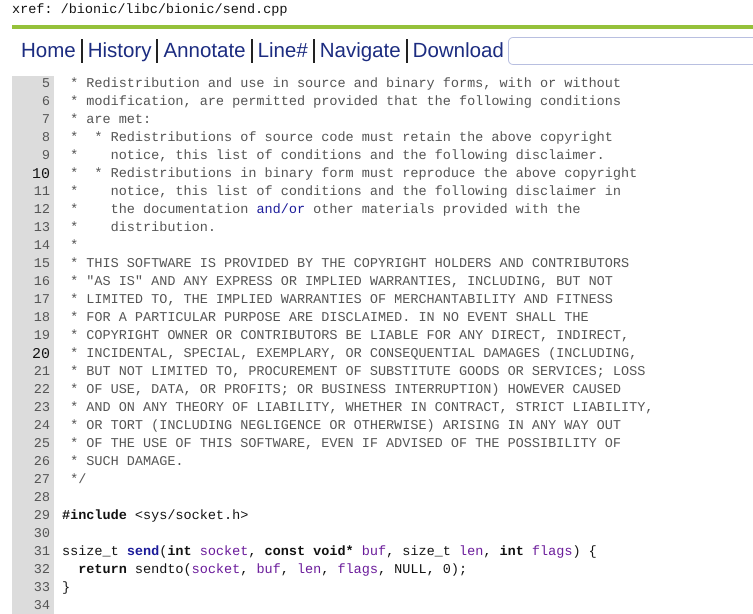 This screenshot has width=753, height=614. I want to click on code-line: * * Redistributions in binary form must reproduce the above copyright, so click(353, 175).